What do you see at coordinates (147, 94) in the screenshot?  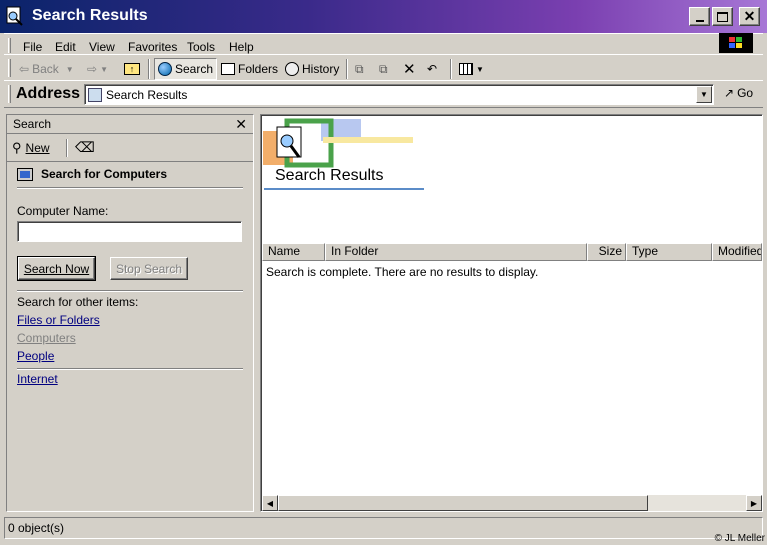 I see `address-value: Search Results` at bounding box center [147, 94].